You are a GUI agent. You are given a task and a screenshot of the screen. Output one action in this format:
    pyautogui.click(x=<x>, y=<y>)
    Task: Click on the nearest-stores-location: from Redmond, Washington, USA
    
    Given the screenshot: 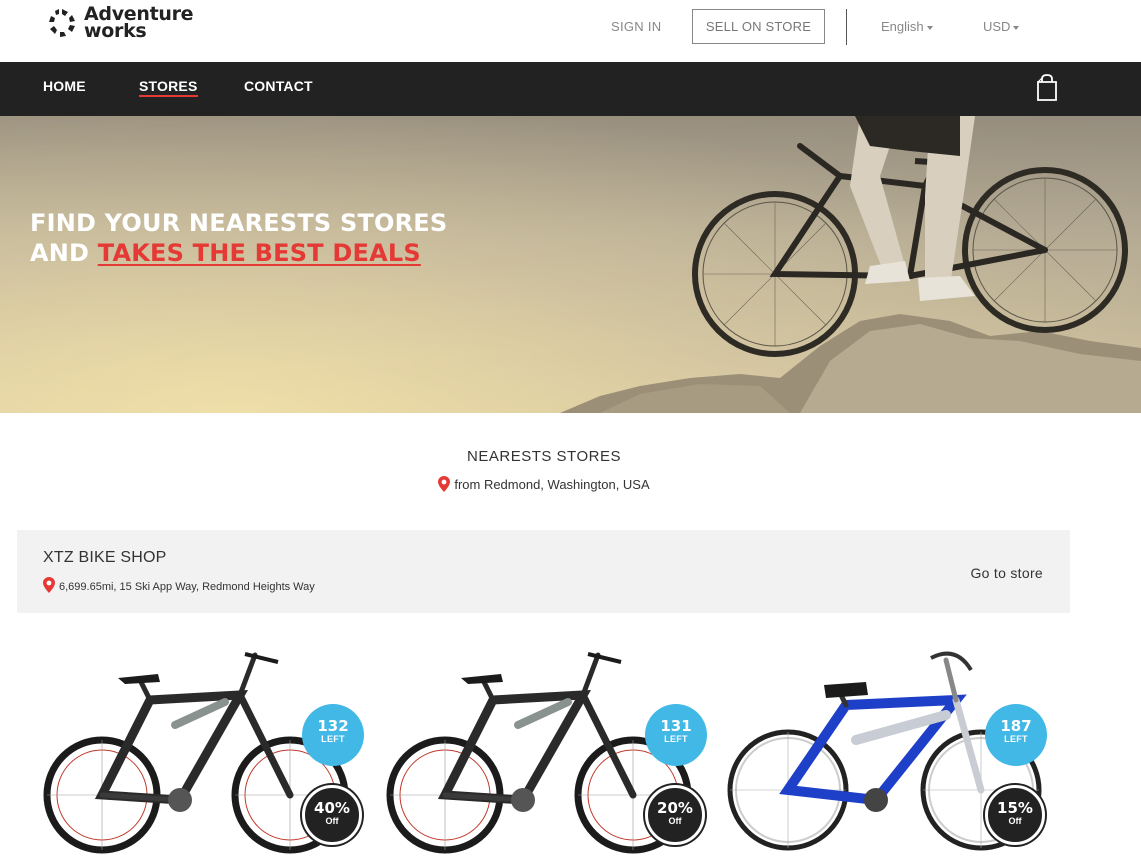 What is the action you would take?
    pyautogui.click(x=544, y=484)
    